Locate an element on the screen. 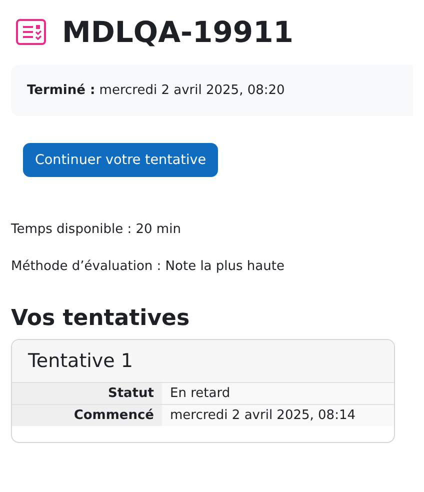  info-text: Méthode d’évaluation : Note la plus haute is located at coordinates (148, 267).